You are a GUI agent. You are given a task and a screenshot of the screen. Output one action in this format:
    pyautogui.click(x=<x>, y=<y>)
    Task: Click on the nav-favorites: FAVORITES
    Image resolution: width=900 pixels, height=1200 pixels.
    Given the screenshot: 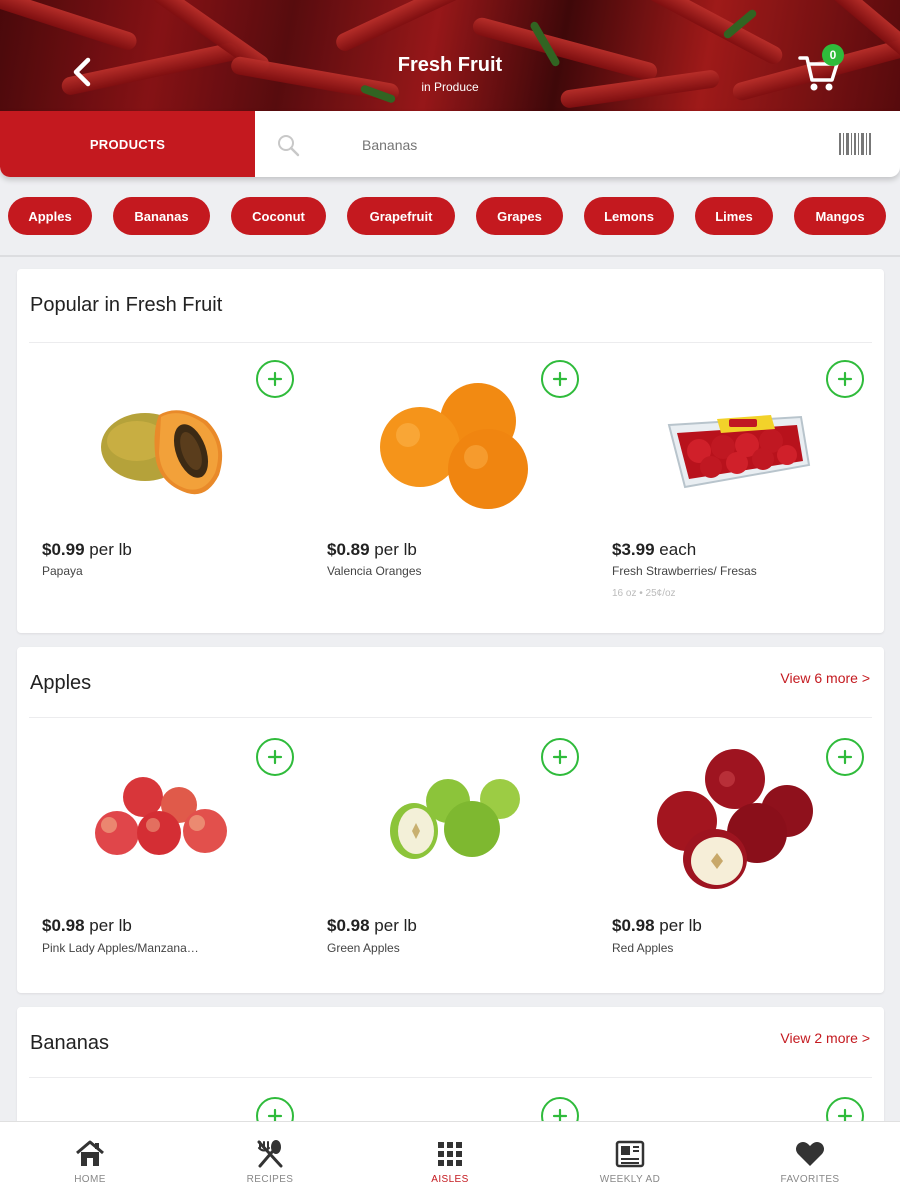 What is the action you would take?
    pyautogui.click(x=810, y=1161)
    